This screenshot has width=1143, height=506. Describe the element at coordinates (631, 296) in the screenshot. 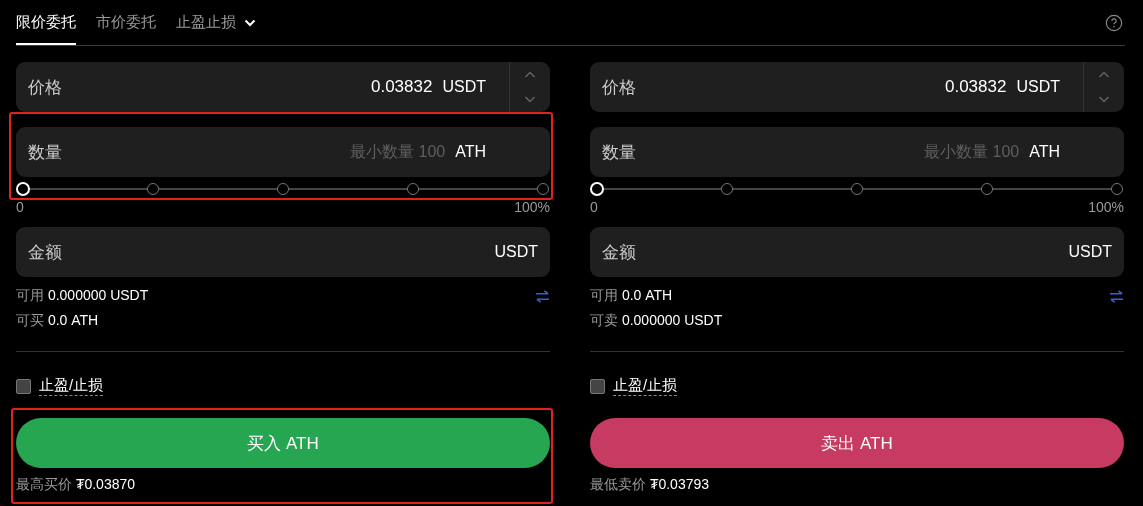

I see `balance-text: 可用 0.0 ATH` at that location.